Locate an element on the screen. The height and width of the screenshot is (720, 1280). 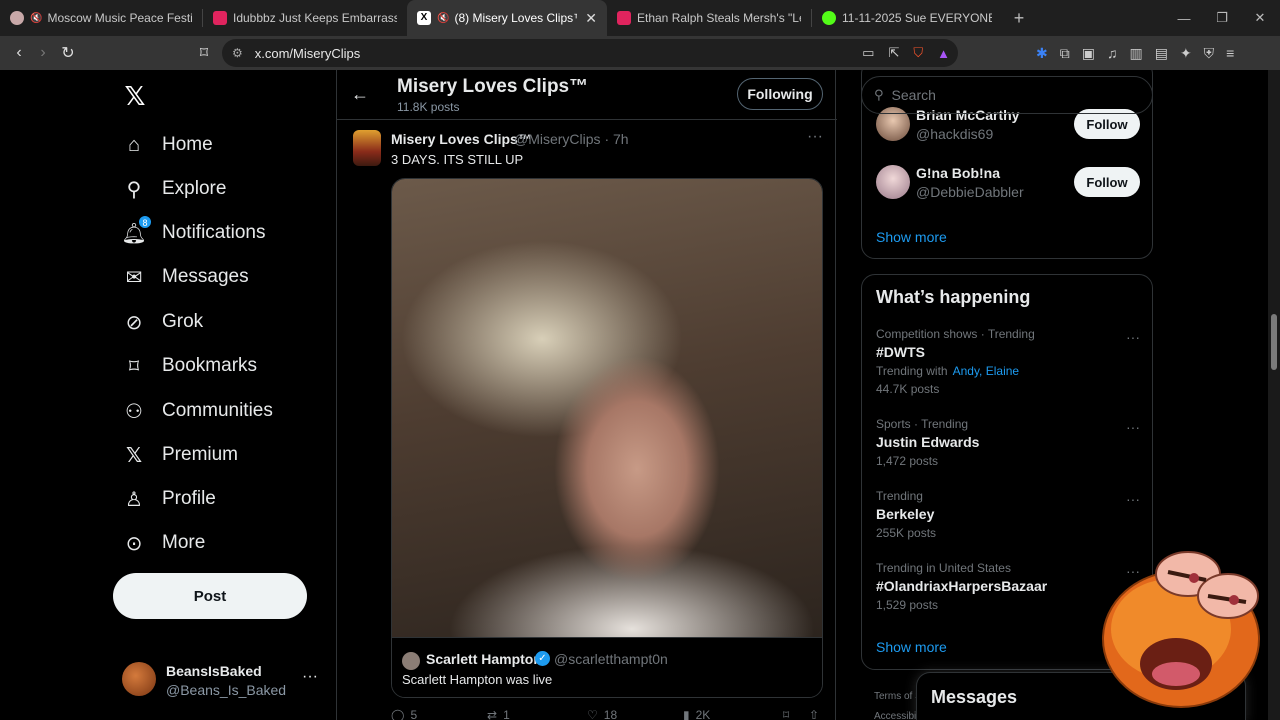
trend-post-count: 1,472 posts is located at coordinates (907, 461).